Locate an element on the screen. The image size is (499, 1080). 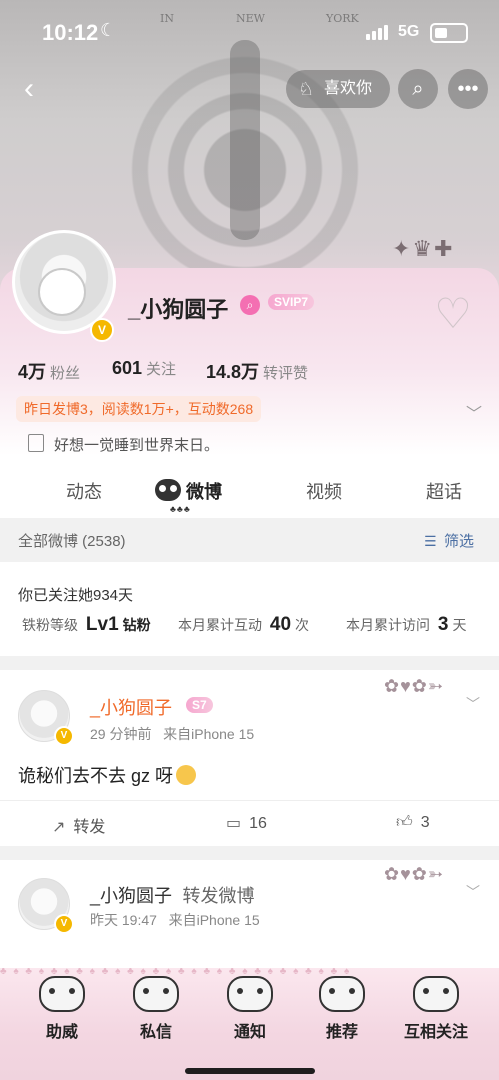
repost-tag: 转发微博 is located at coordinates (218, 896).